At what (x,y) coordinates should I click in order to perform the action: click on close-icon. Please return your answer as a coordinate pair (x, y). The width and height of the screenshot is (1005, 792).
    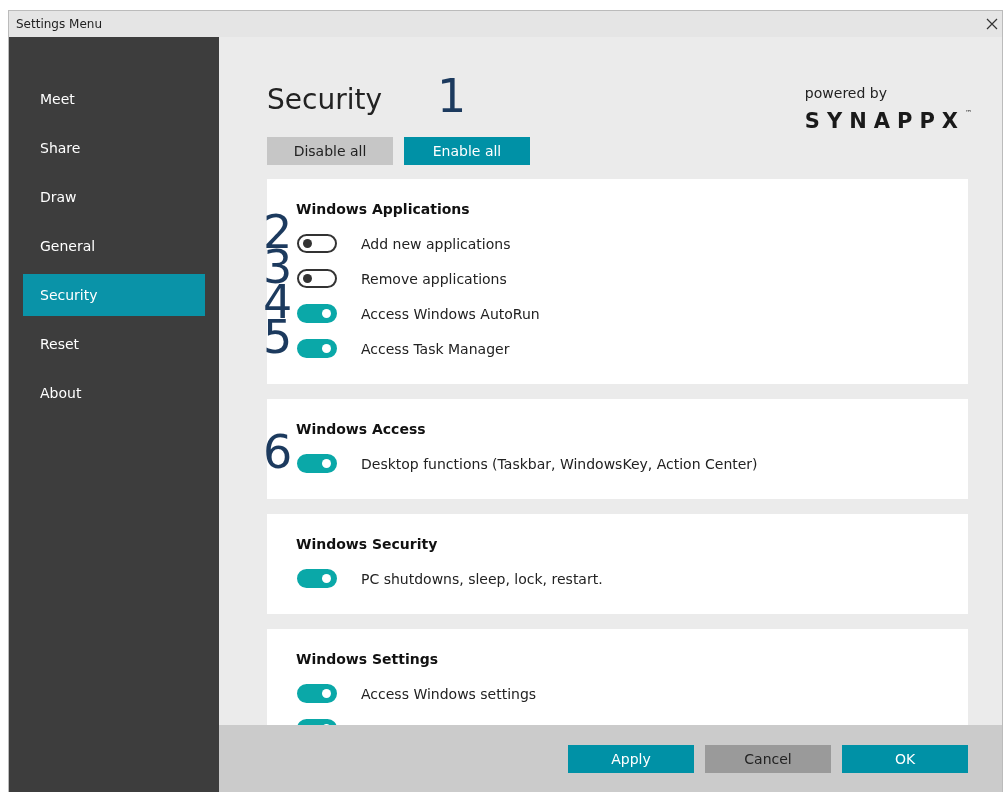
    Looking at the image, I should click on (992, 24).